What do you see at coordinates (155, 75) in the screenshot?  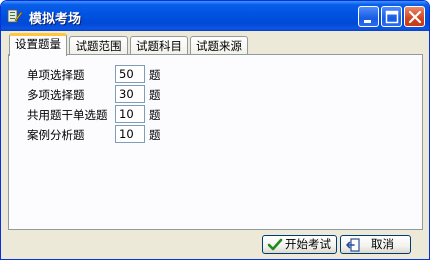 I see `single-choice-unit: 题` at bounding box center [155, 75].